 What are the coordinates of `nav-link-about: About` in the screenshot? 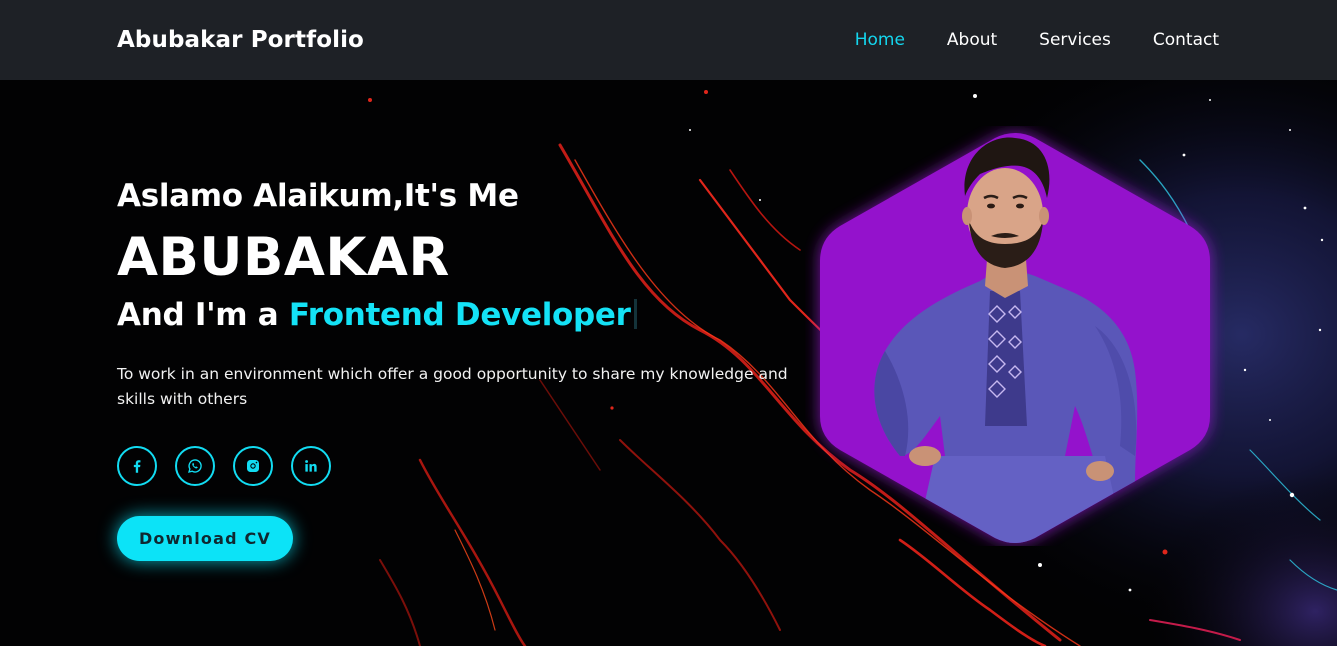 It's located at (972, 40).